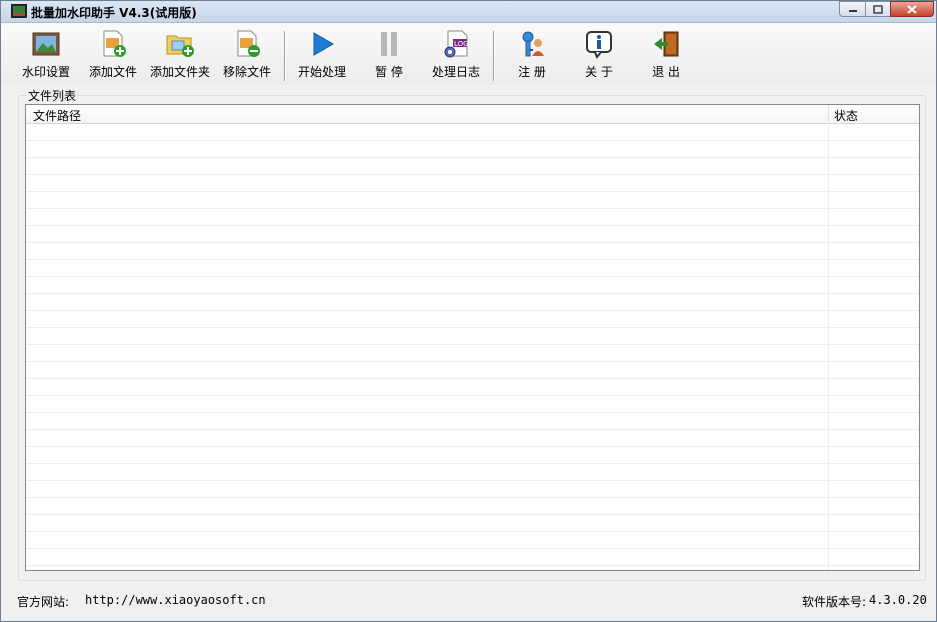 This screenshot has height=622, width=937. What do you see at coordinates (533, 44) in the screenshot?
I see `key-icon` at bounding box center [533, 44].